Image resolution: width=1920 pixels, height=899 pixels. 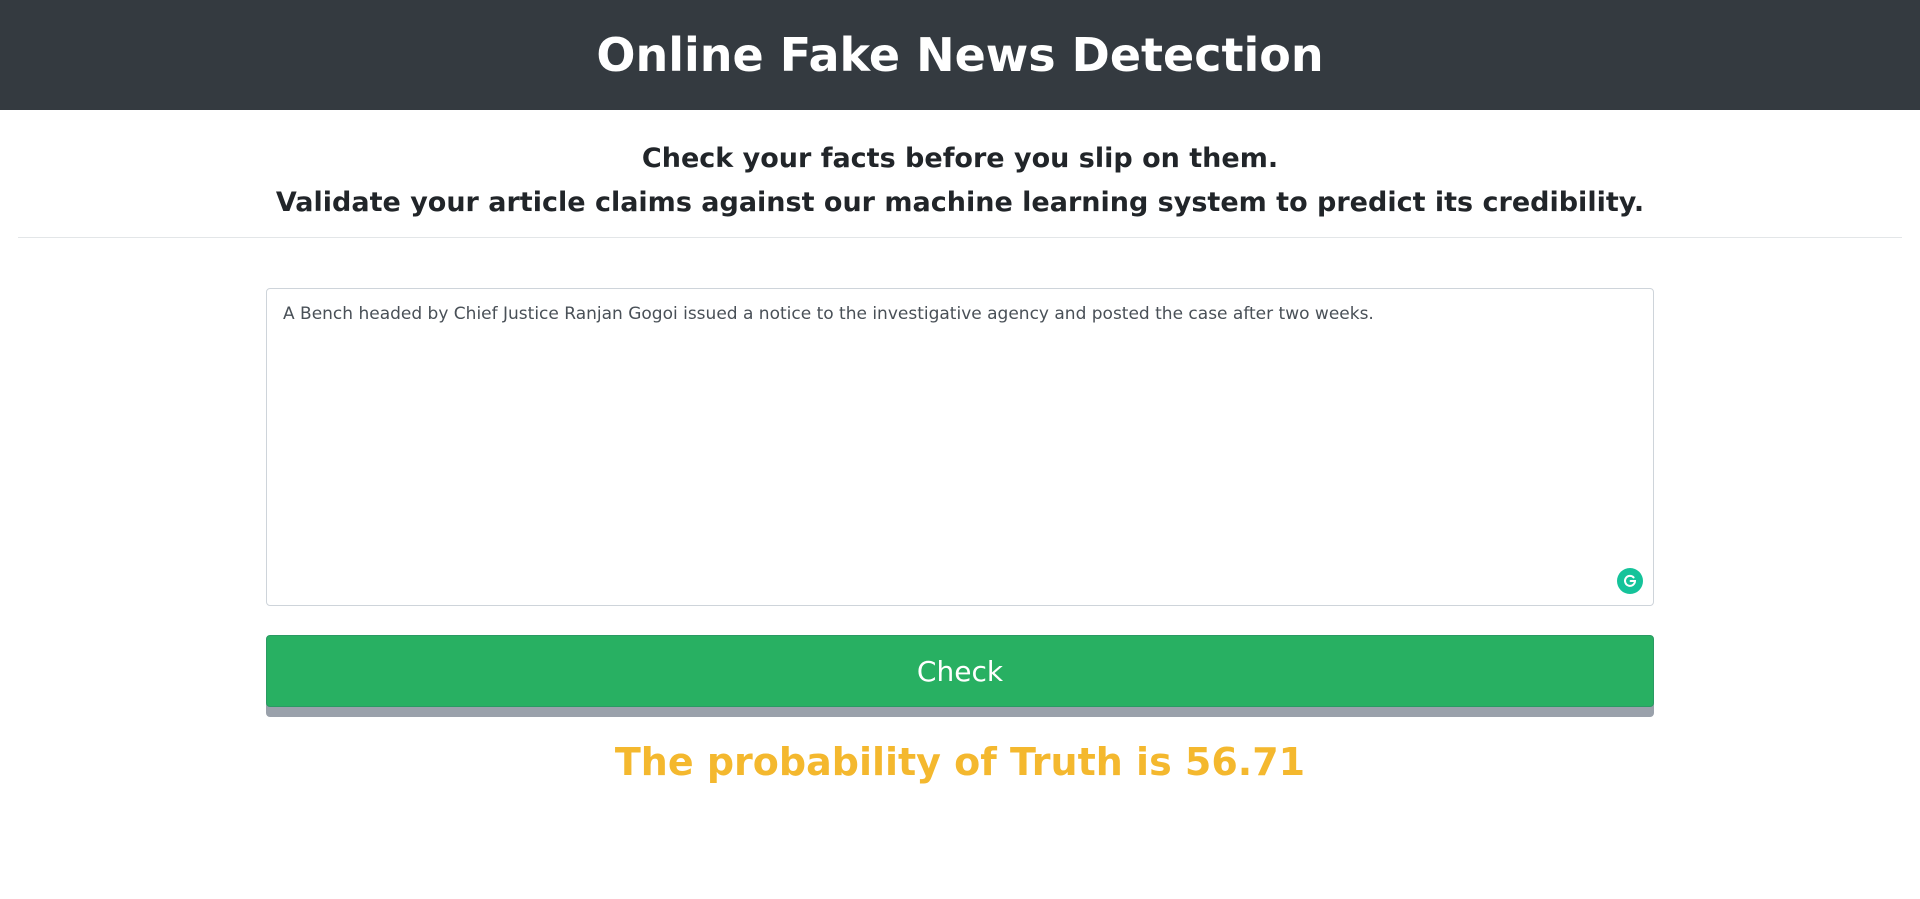 I want to click on top-bar: Online Fake News Detection, so click(x=960, y=55).